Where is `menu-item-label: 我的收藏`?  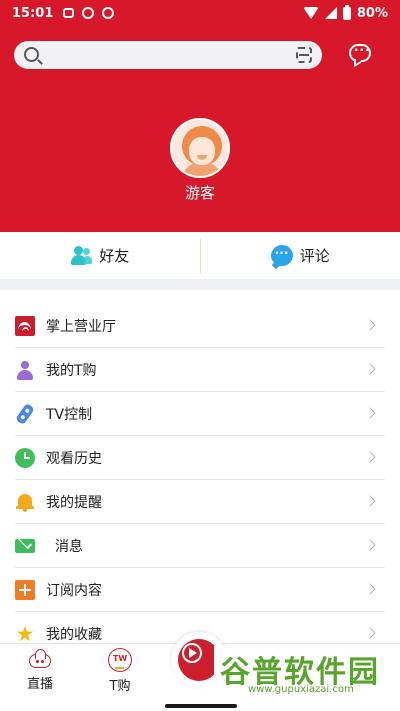 menu-item-label: 我的收藏 is located at coordinates (74, 635).